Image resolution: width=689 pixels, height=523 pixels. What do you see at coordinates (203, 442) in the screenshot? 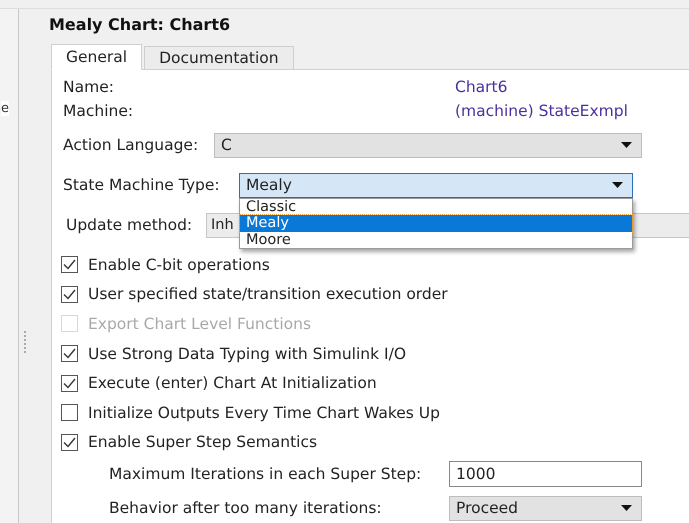
I see `checkbox-label: Enable Super Step Semantics` at bounding box center [203, 442].